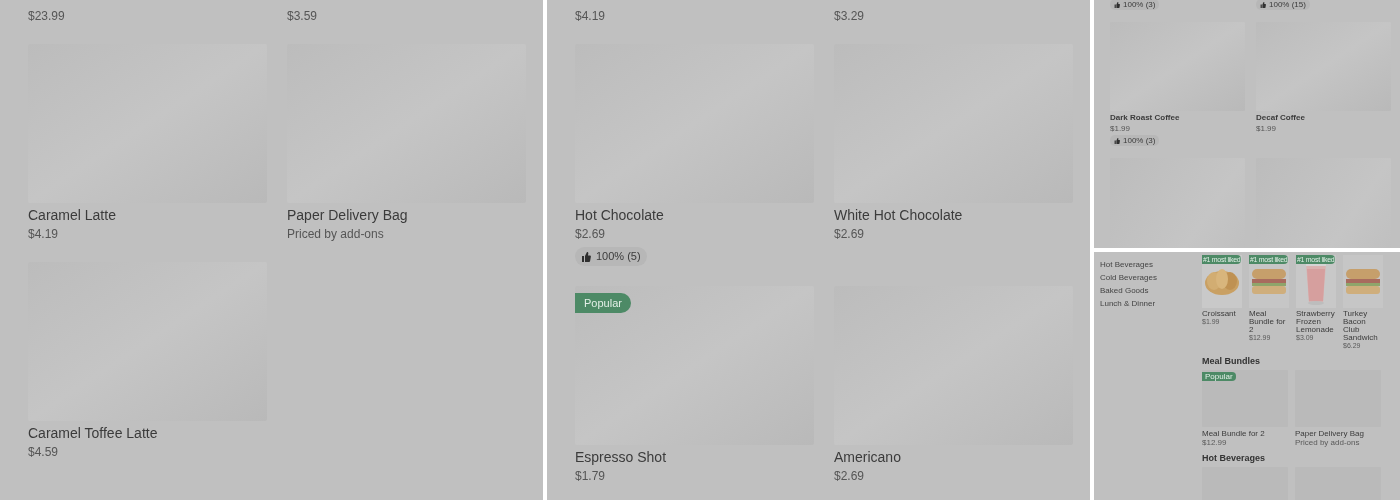 The width and height of the screenshot is (1400, 500). Describe the element at coordinates (1231, 361) in the screenshot. I see `section-heading: Meal Bundles` at that location.